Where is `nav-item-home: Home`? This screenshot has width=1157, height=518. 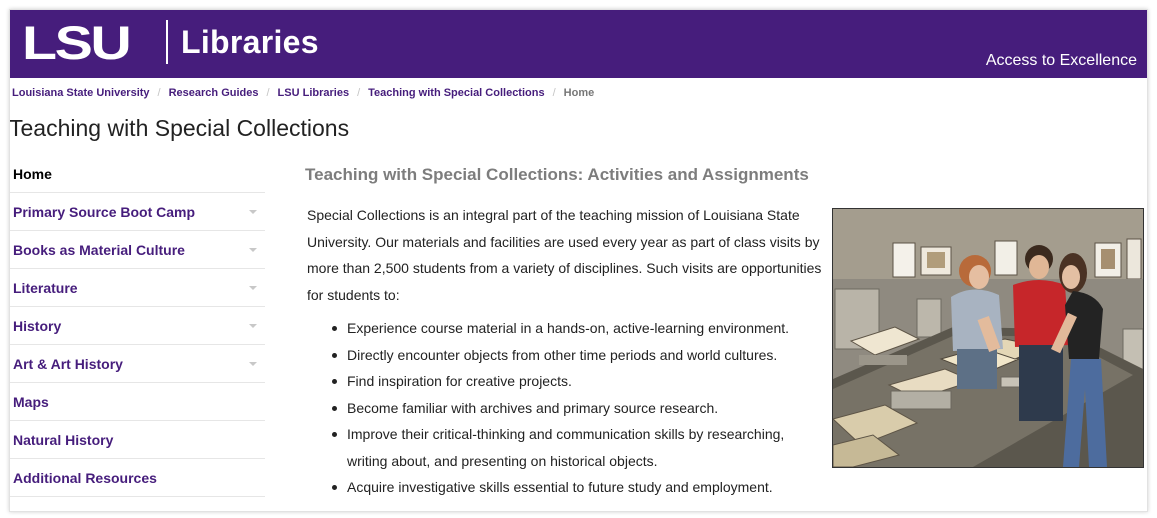 nav-item-home: Home is located at coordinates (137, 174).